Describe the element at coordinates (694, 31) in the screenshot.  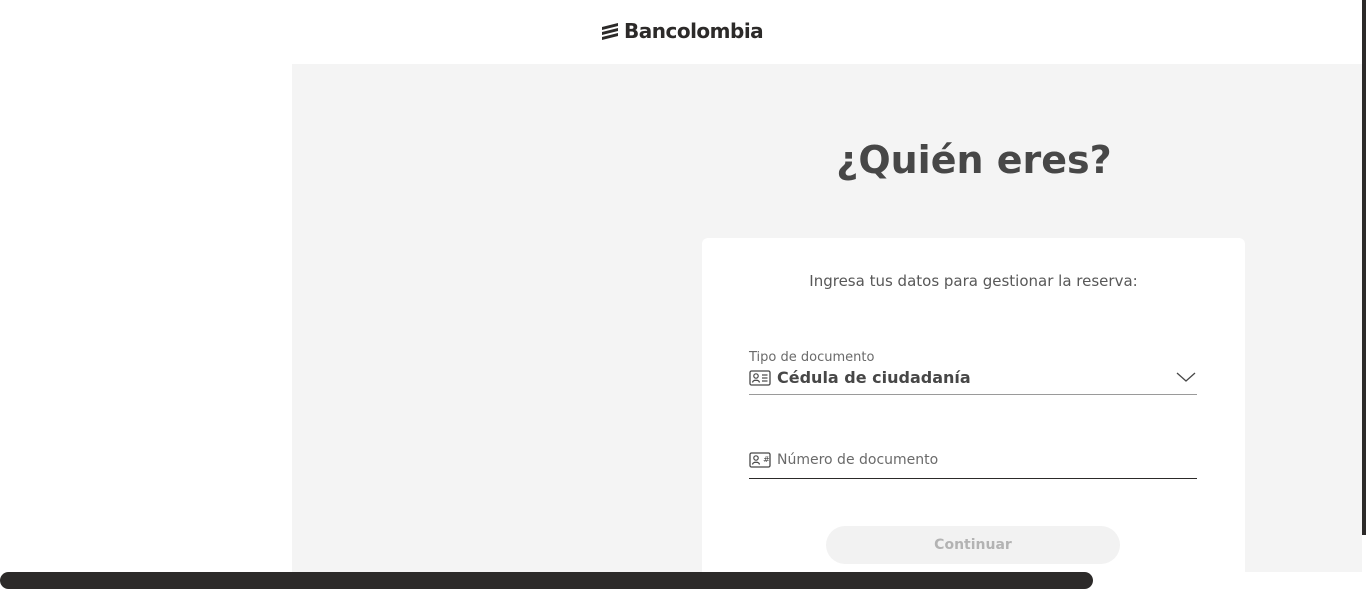
I see `brand-name: Bancolombia` at that location.